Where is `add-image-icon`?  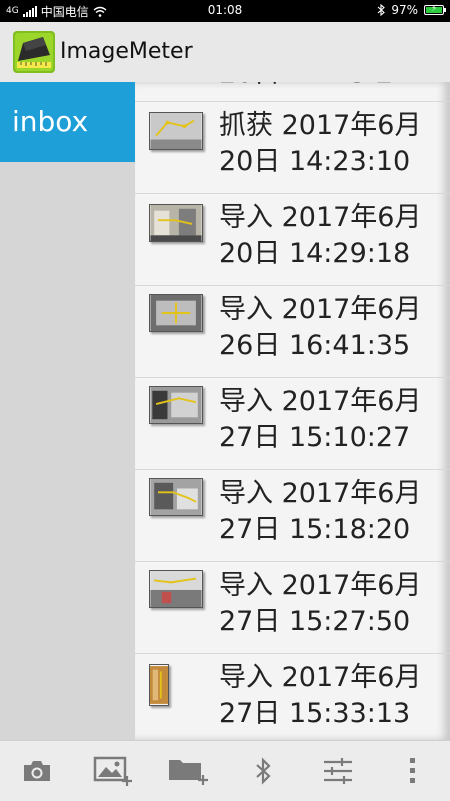
add-image-icon is located at coordinates (112, 771).